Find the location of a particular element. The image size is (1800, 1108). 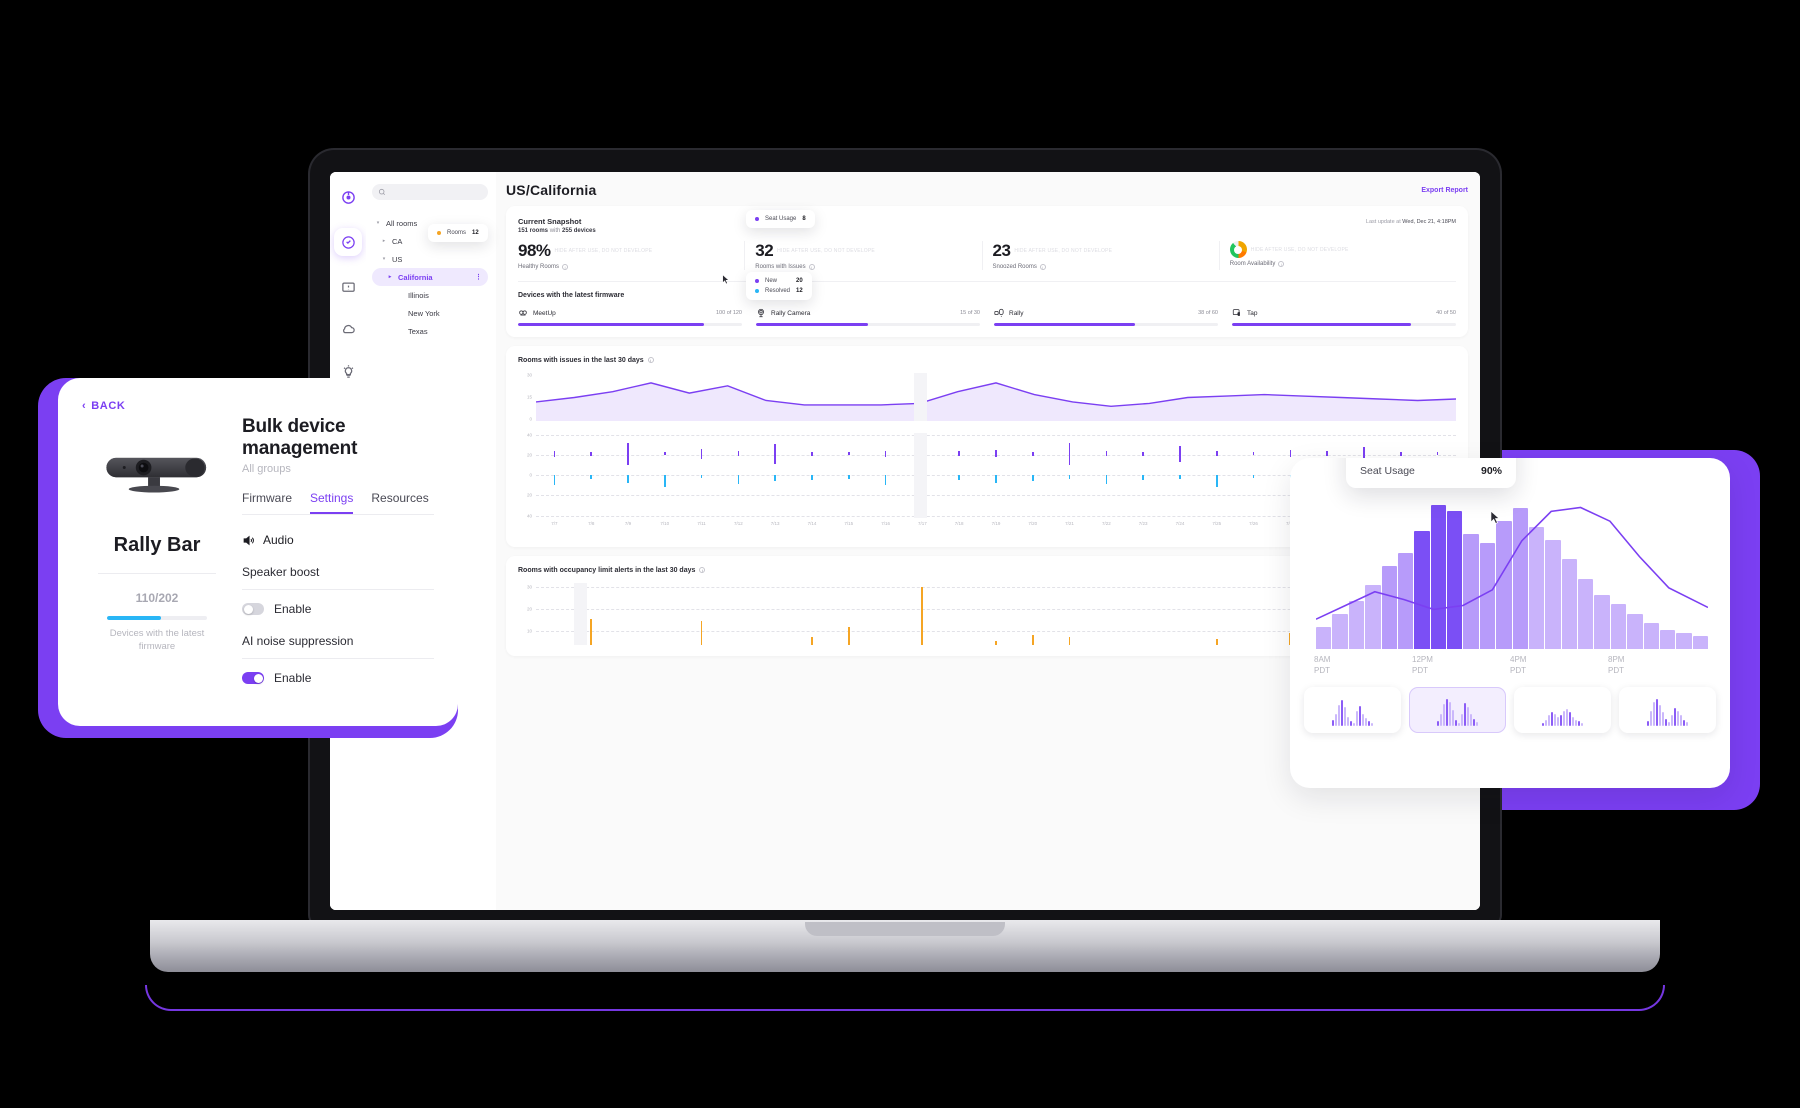

tooltip-rows: Meeting Usage28%Seat Usage90% is located at coordinates (1431, 467).